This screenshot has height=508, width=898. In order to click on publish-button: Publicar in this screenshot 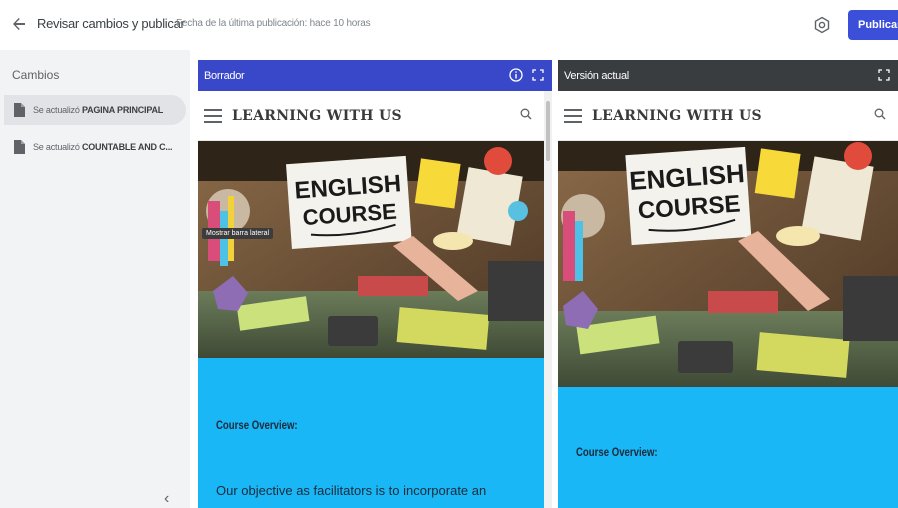, I will do `click(873, 25)`.